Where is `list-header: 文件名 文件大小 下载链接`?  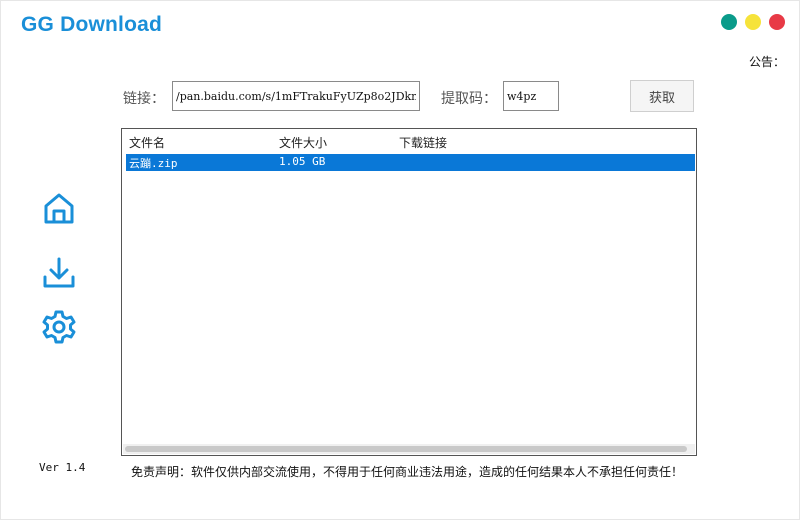 list-header: 文件名 文件大小 下载链接 is located at coordinates (409, 141).